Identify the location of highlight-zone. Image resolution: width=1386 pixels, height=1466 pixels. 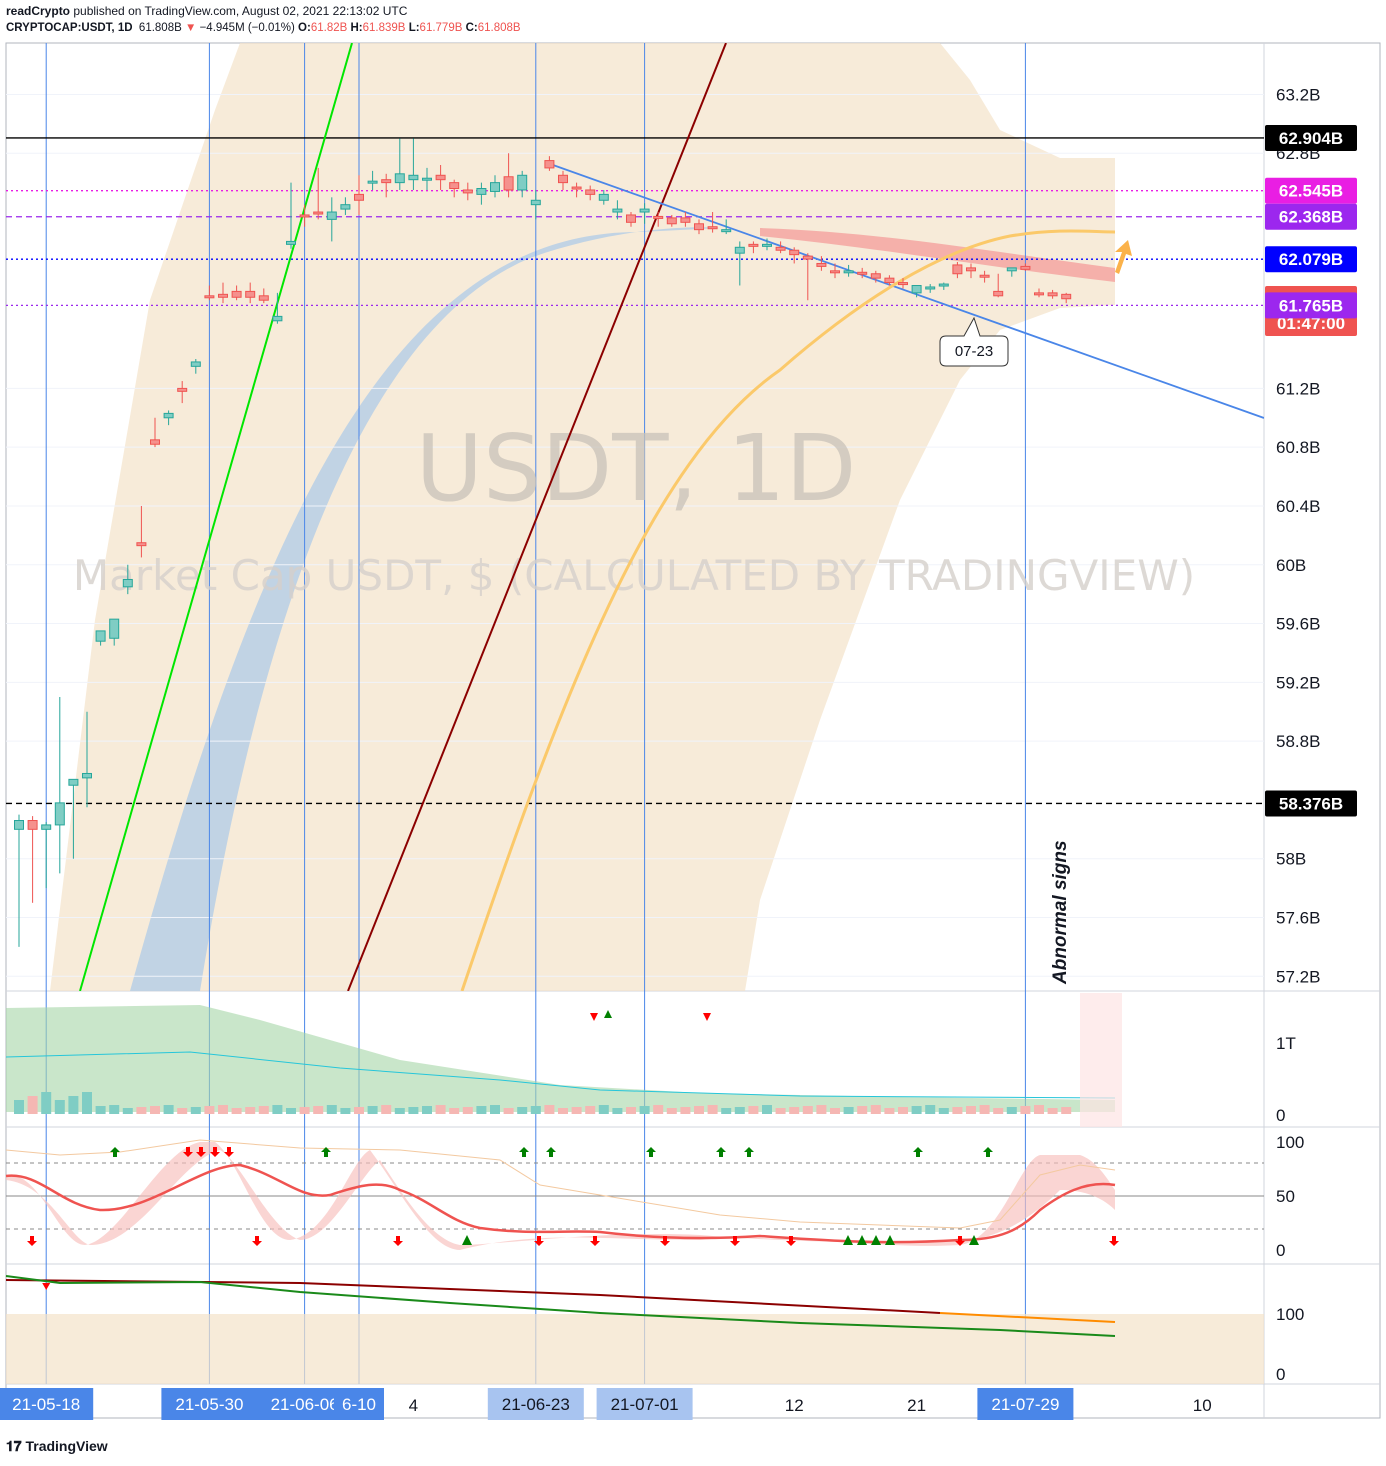
(1101, 1060).